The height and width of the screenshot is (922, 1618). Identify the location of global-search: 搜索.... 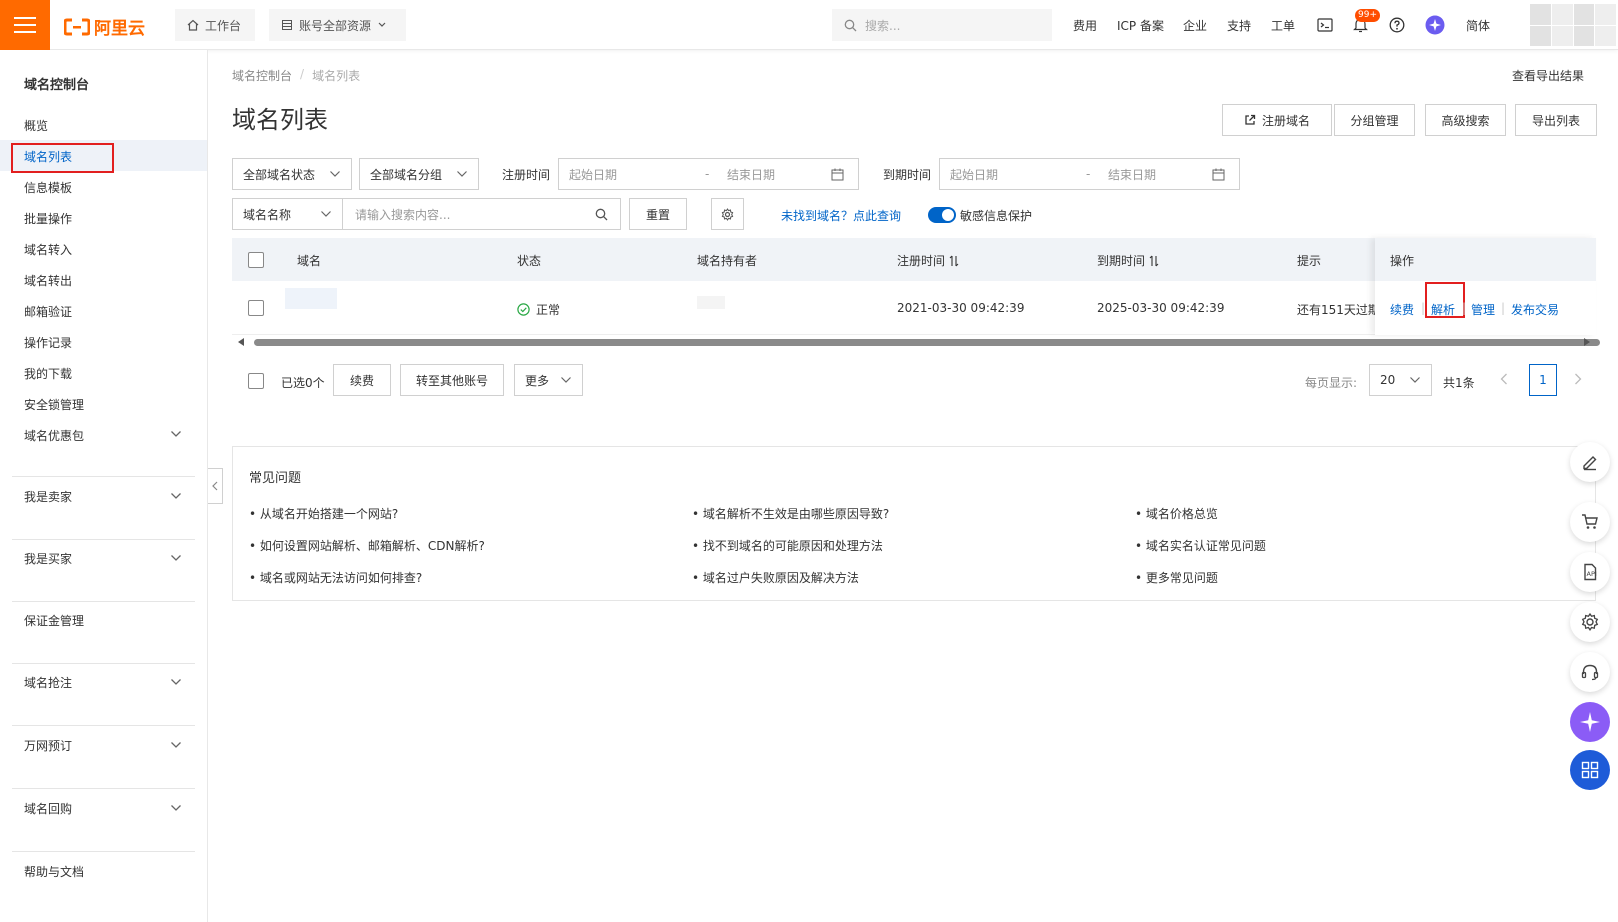
(942, 25).